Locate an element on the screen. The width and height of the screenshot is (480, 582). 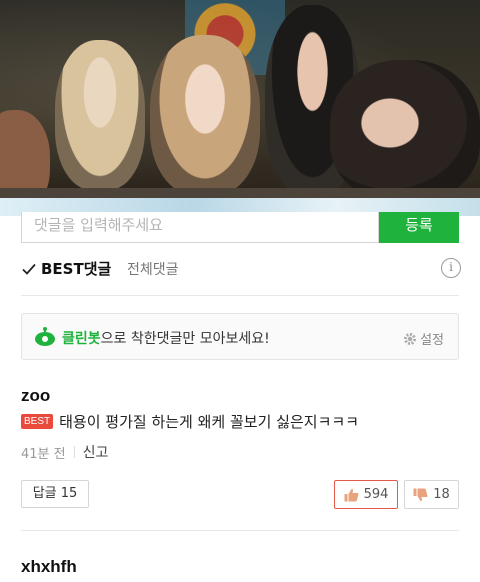
cleanbot-highlight: 클린봇 is located at coordinates (81, 339).